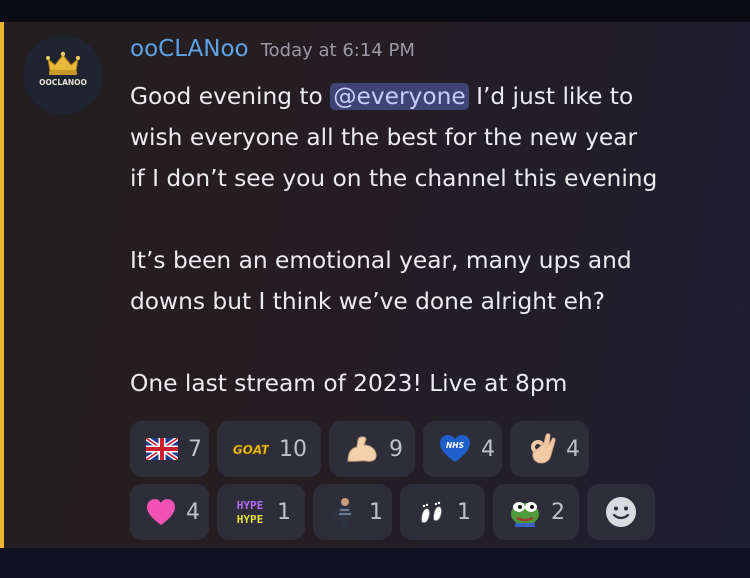  Describe the element at coordinates (338, 50) in the screenshot. I see `timestamp: Today at 6:14 PM` at that location.